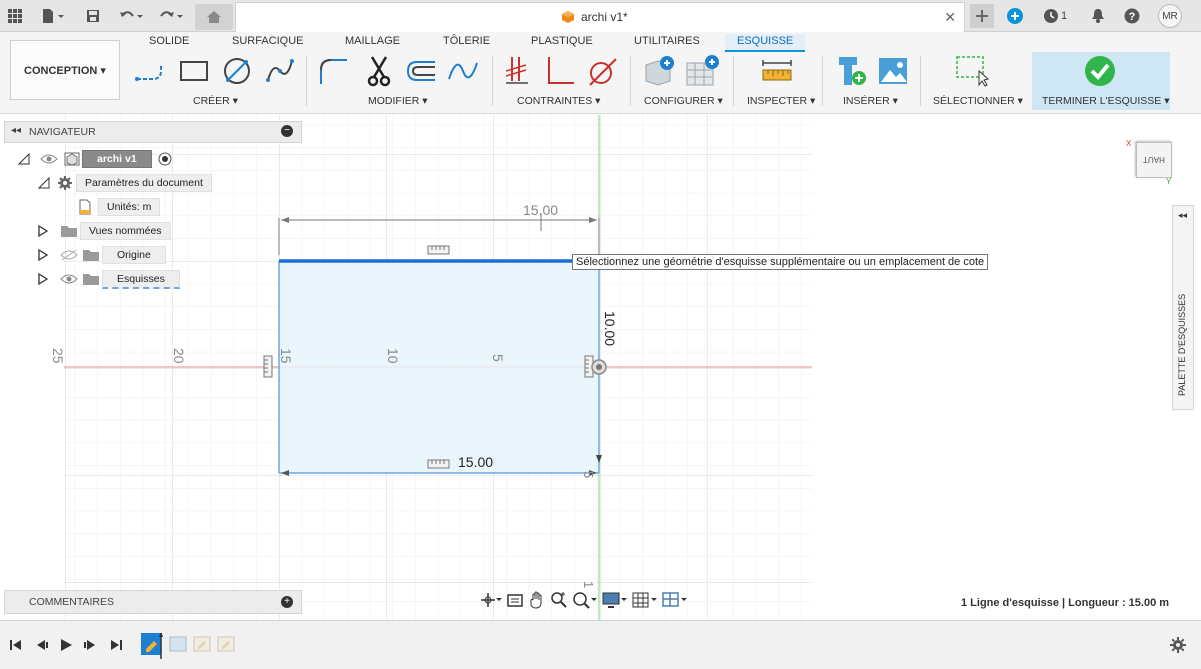 This screenshot has width=1201, height=669. Describe the element at coordinates (90, 645) in the screenshot. I see `timeline-next-icon` at that location.